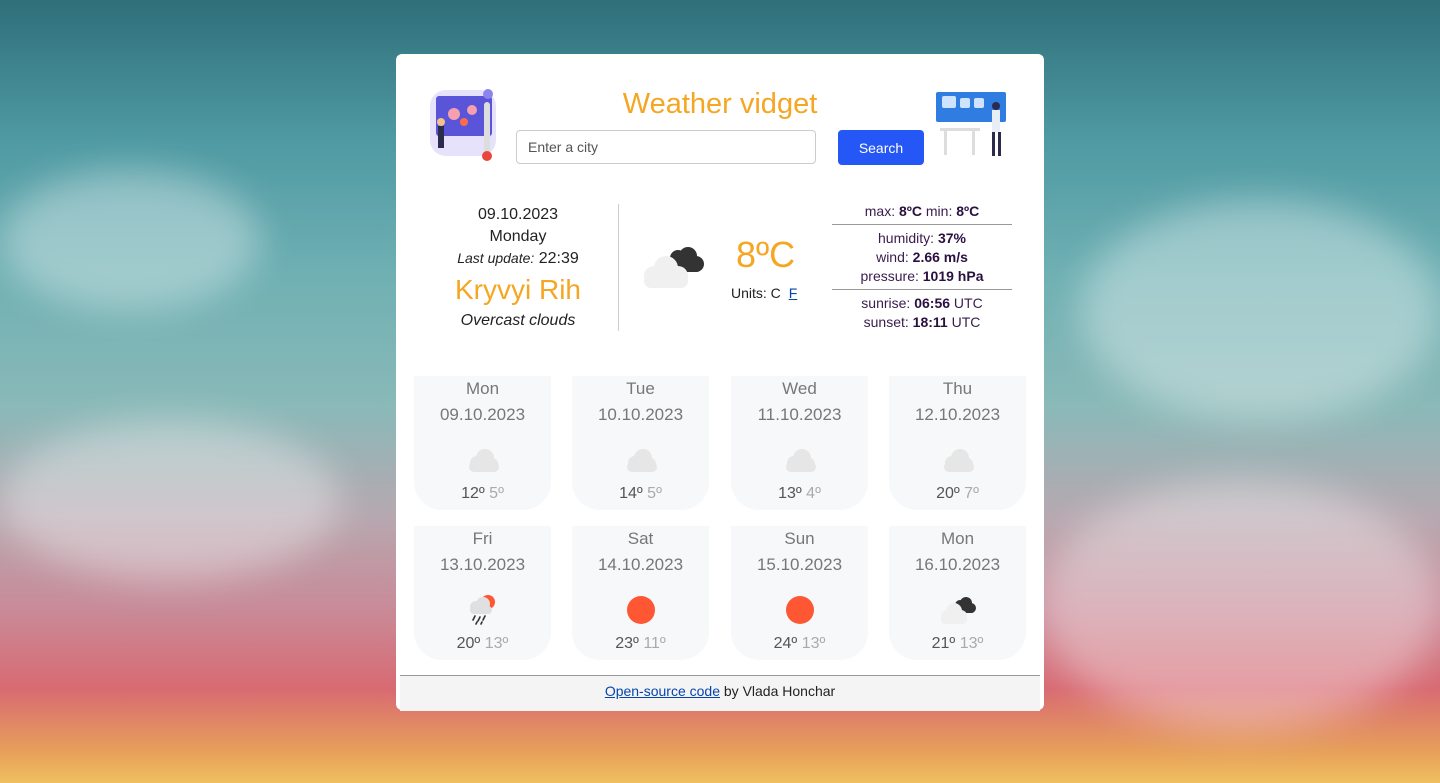 This screenshot has width=1440, height=783. I want to click on city-name: Kryvyi Rih, so click(517, 289).